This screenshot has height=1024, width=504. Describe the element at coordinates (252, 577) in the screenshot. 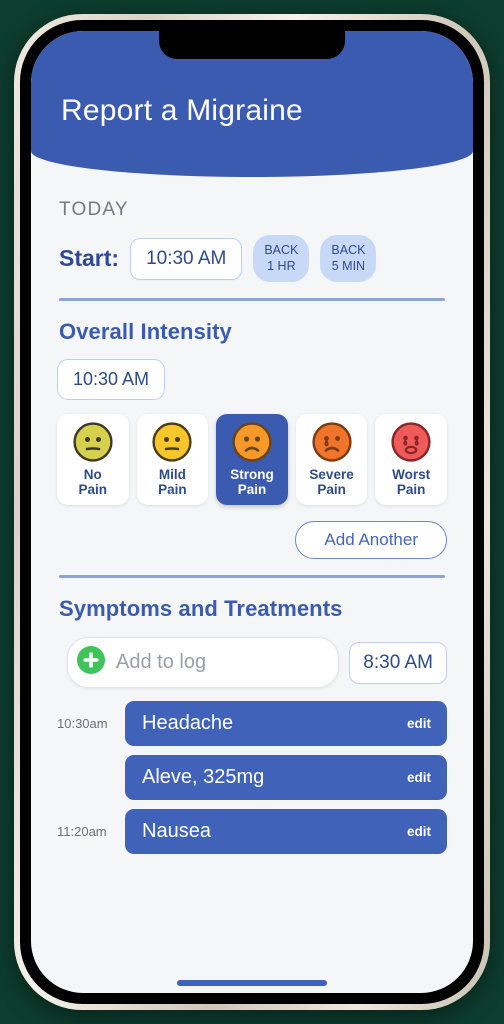

I see `divider-bottom` at that location.